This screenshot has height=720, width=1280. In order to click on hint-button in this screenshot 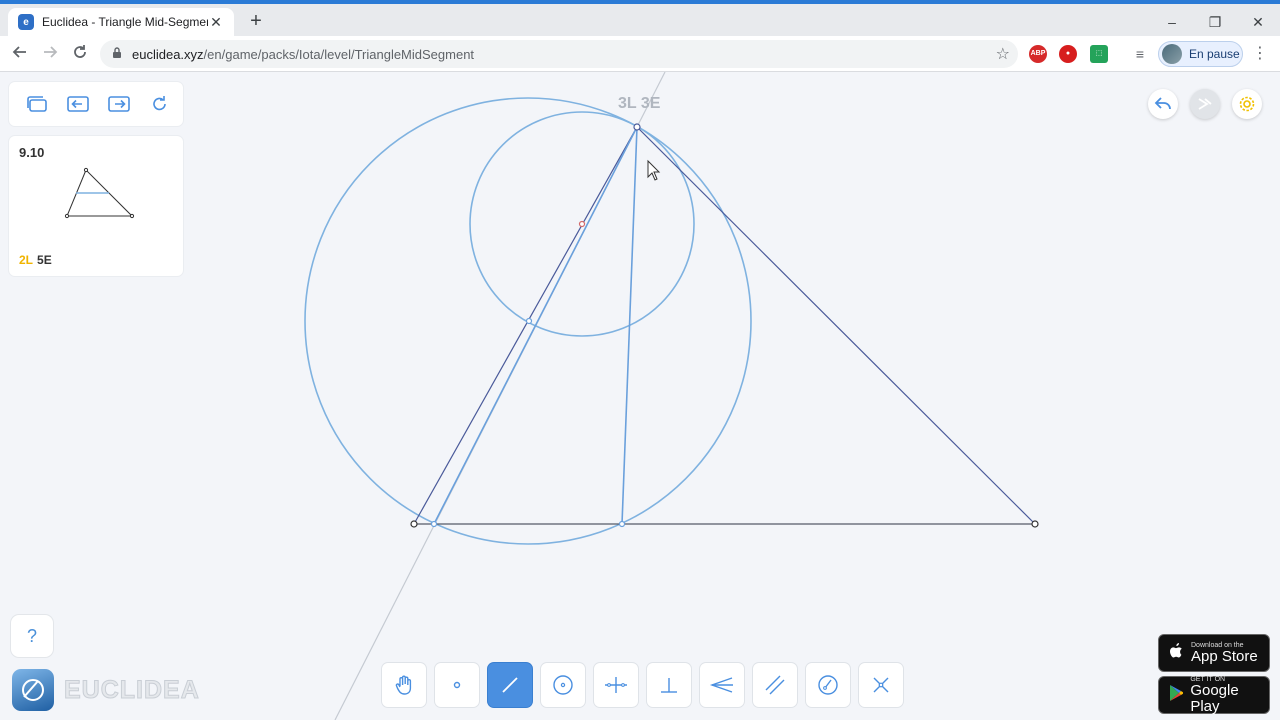, I will do `click(1205, 104)`.